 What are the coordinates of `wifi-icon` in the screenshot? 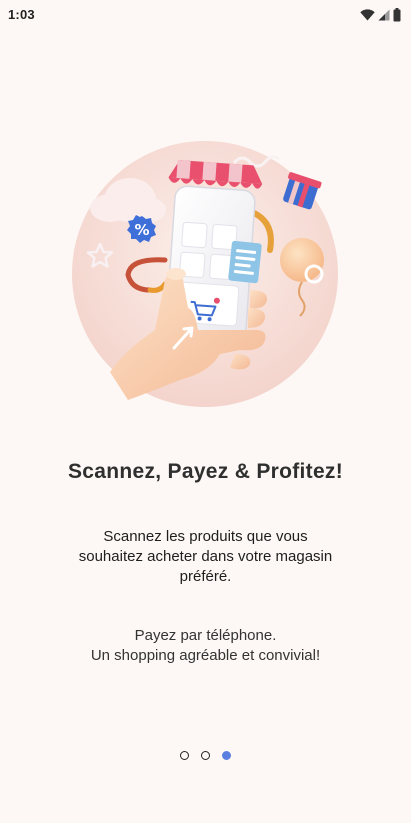 It's located at (367, 15).